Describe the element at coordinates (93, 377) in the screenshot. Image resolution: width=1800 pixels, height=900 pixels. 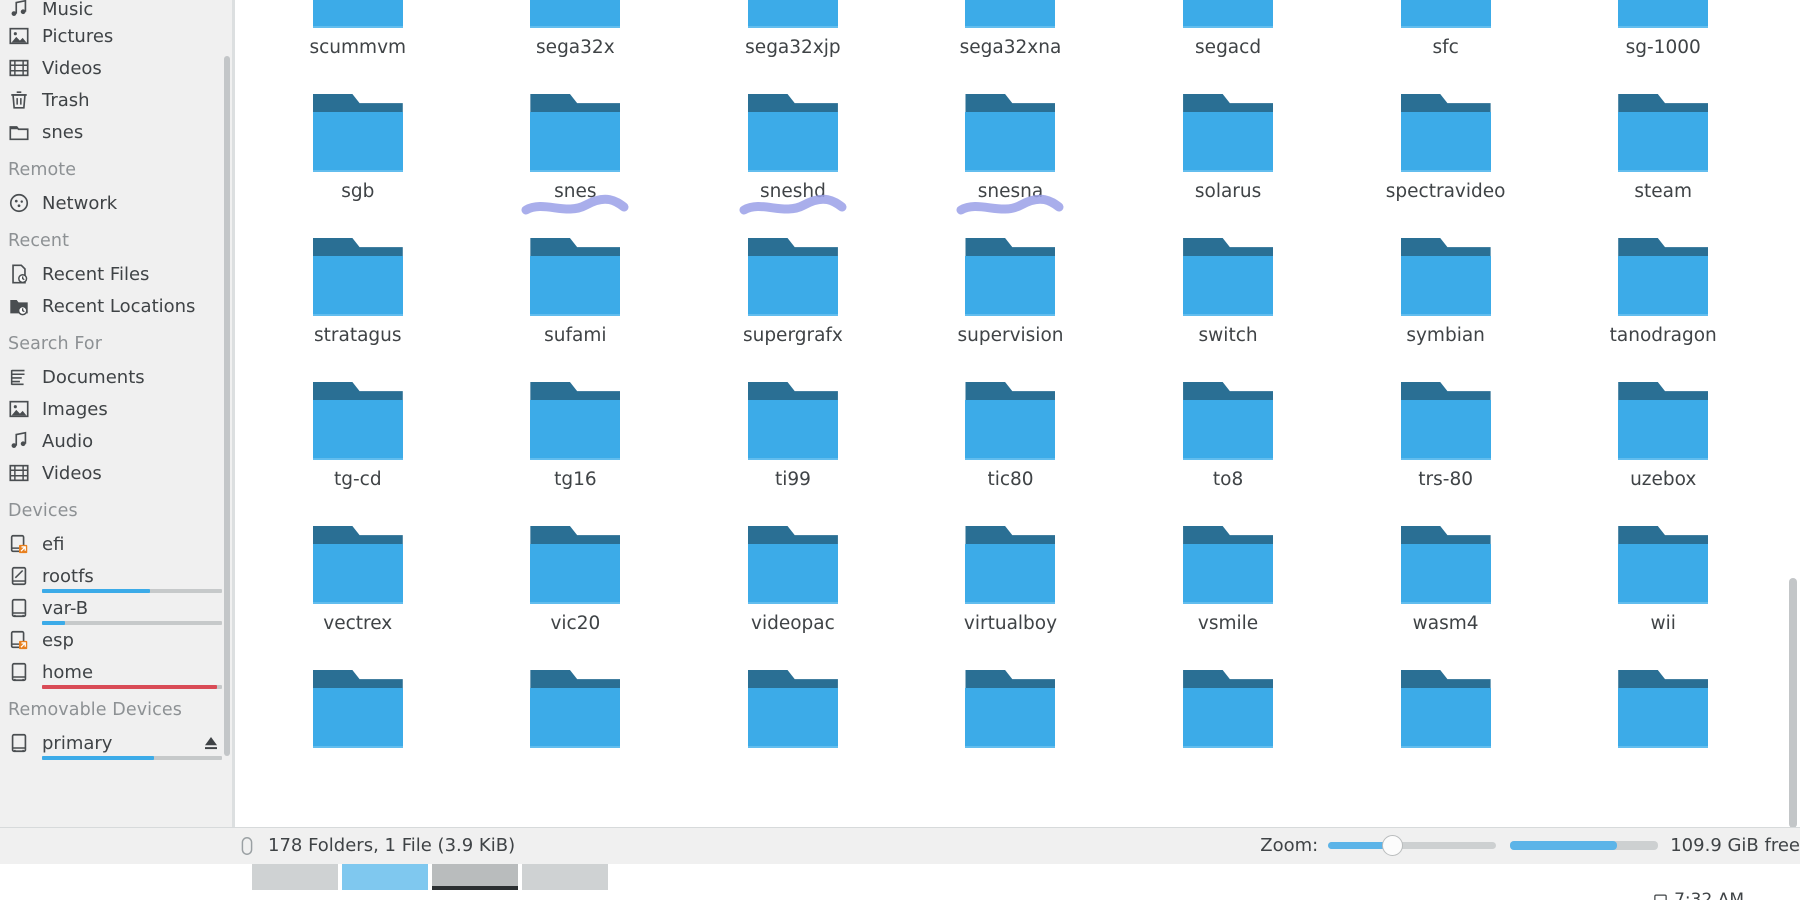
I see `sidebar-item-label: Documents` at that location.